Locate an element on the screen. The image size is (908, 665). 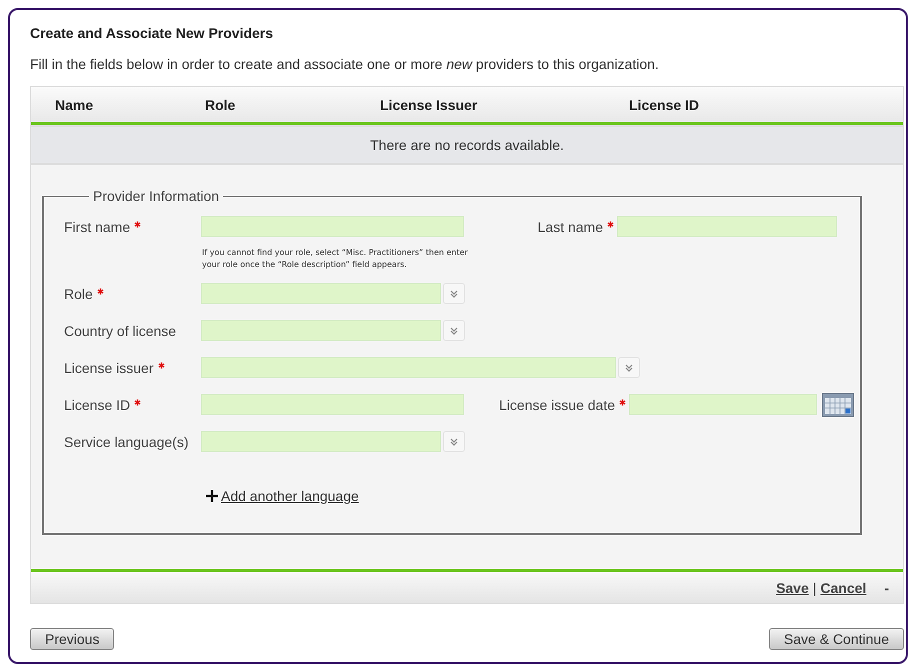
intro-text: Fill in the fields below in order to create and associate one or more new providers to this organization. is located at coordinates (345, 65).